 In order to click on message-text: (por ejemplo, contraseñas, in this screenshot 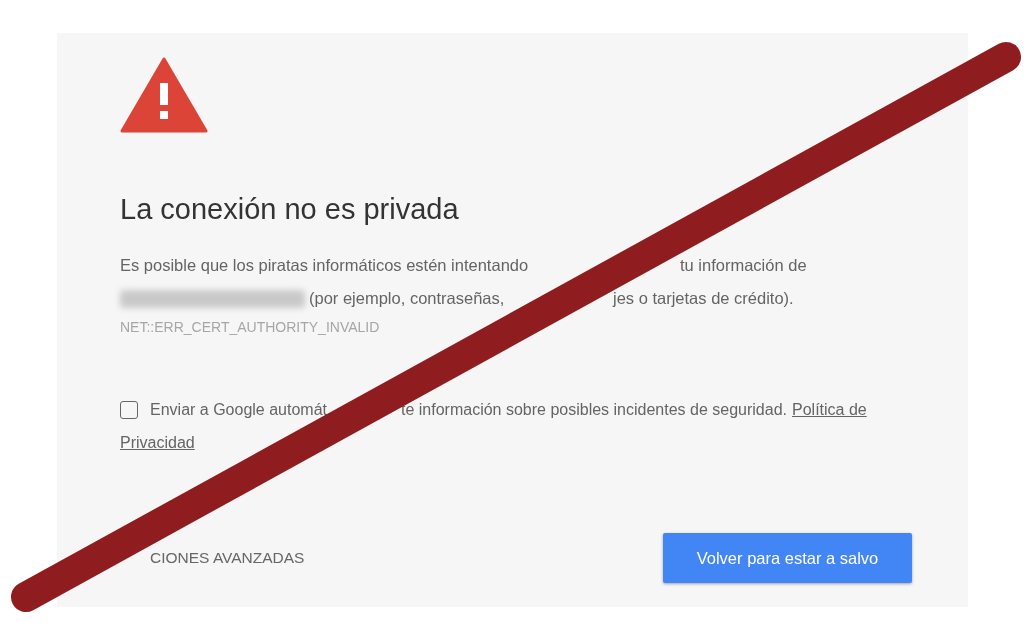, I will do `click(407, 298)`.